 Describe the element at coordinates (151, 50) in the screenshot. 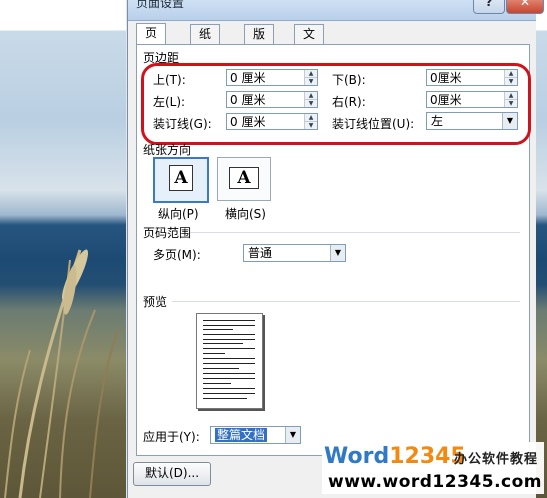

I see `tab-margins: 页边距` at that location.